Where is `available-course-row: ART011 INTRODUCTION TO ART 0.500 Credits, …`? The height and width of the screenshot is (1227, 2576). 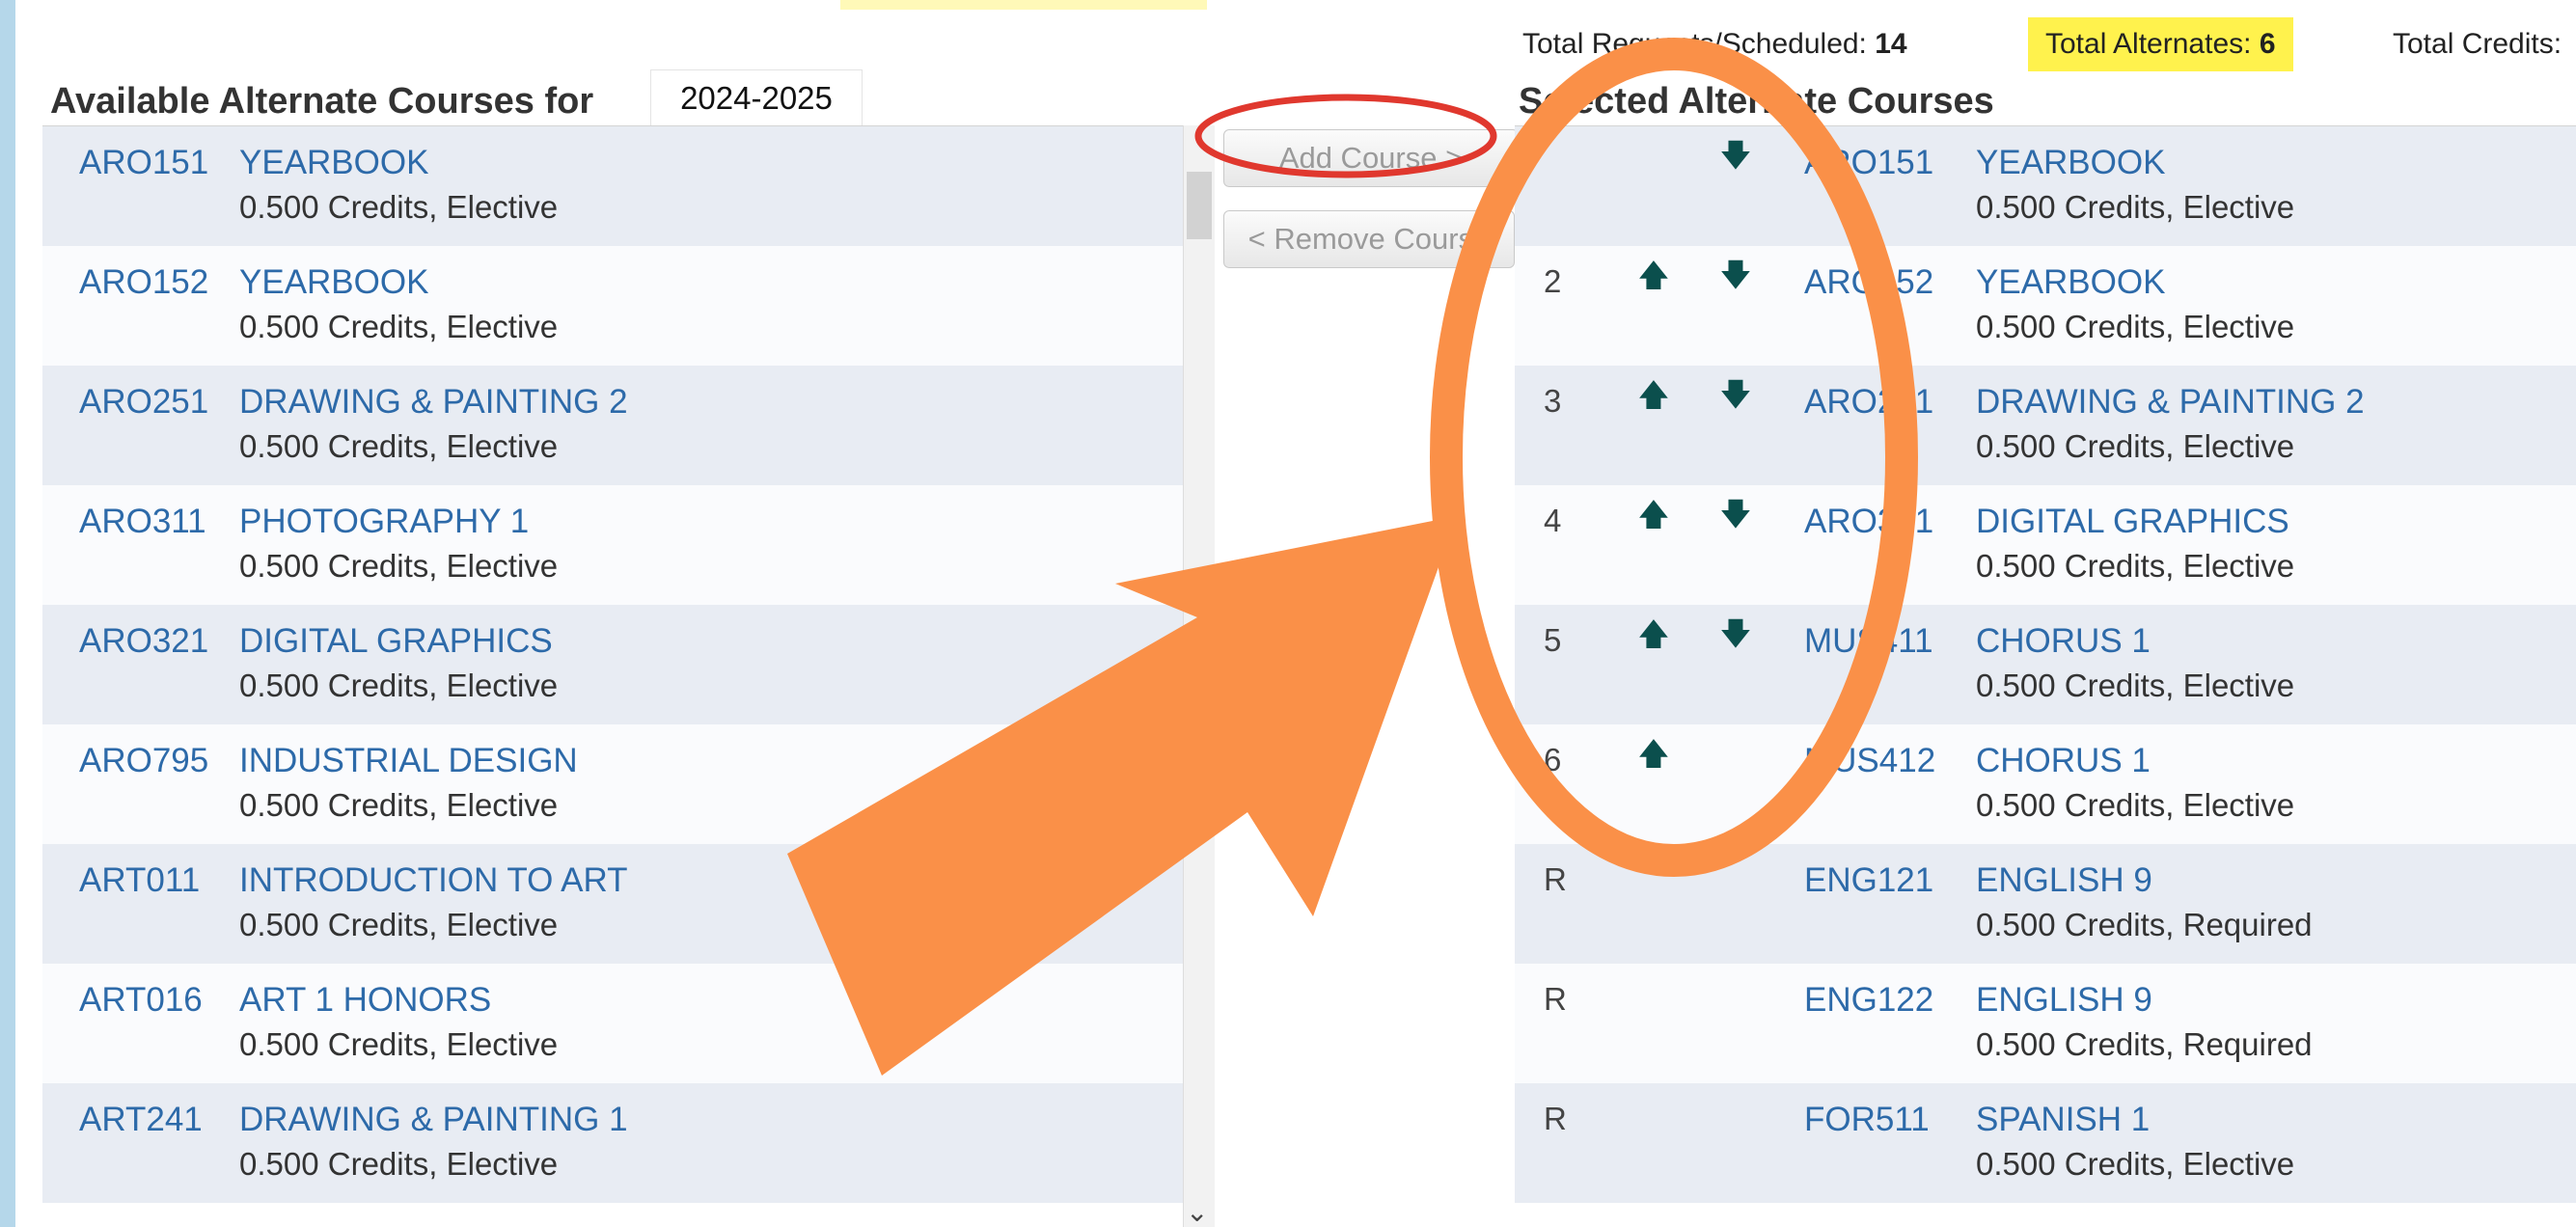 available-course-row: ART011 INTRODUCTION TO ART 0.500 Credits, … is located at coordinates (621, 904).